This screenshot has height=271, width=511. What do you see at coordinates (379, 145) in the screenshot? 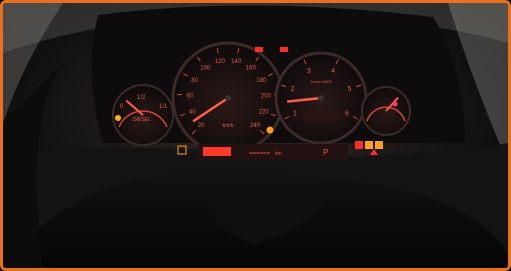
I see `engine-warning-icon` at bounding box center [379, 145].